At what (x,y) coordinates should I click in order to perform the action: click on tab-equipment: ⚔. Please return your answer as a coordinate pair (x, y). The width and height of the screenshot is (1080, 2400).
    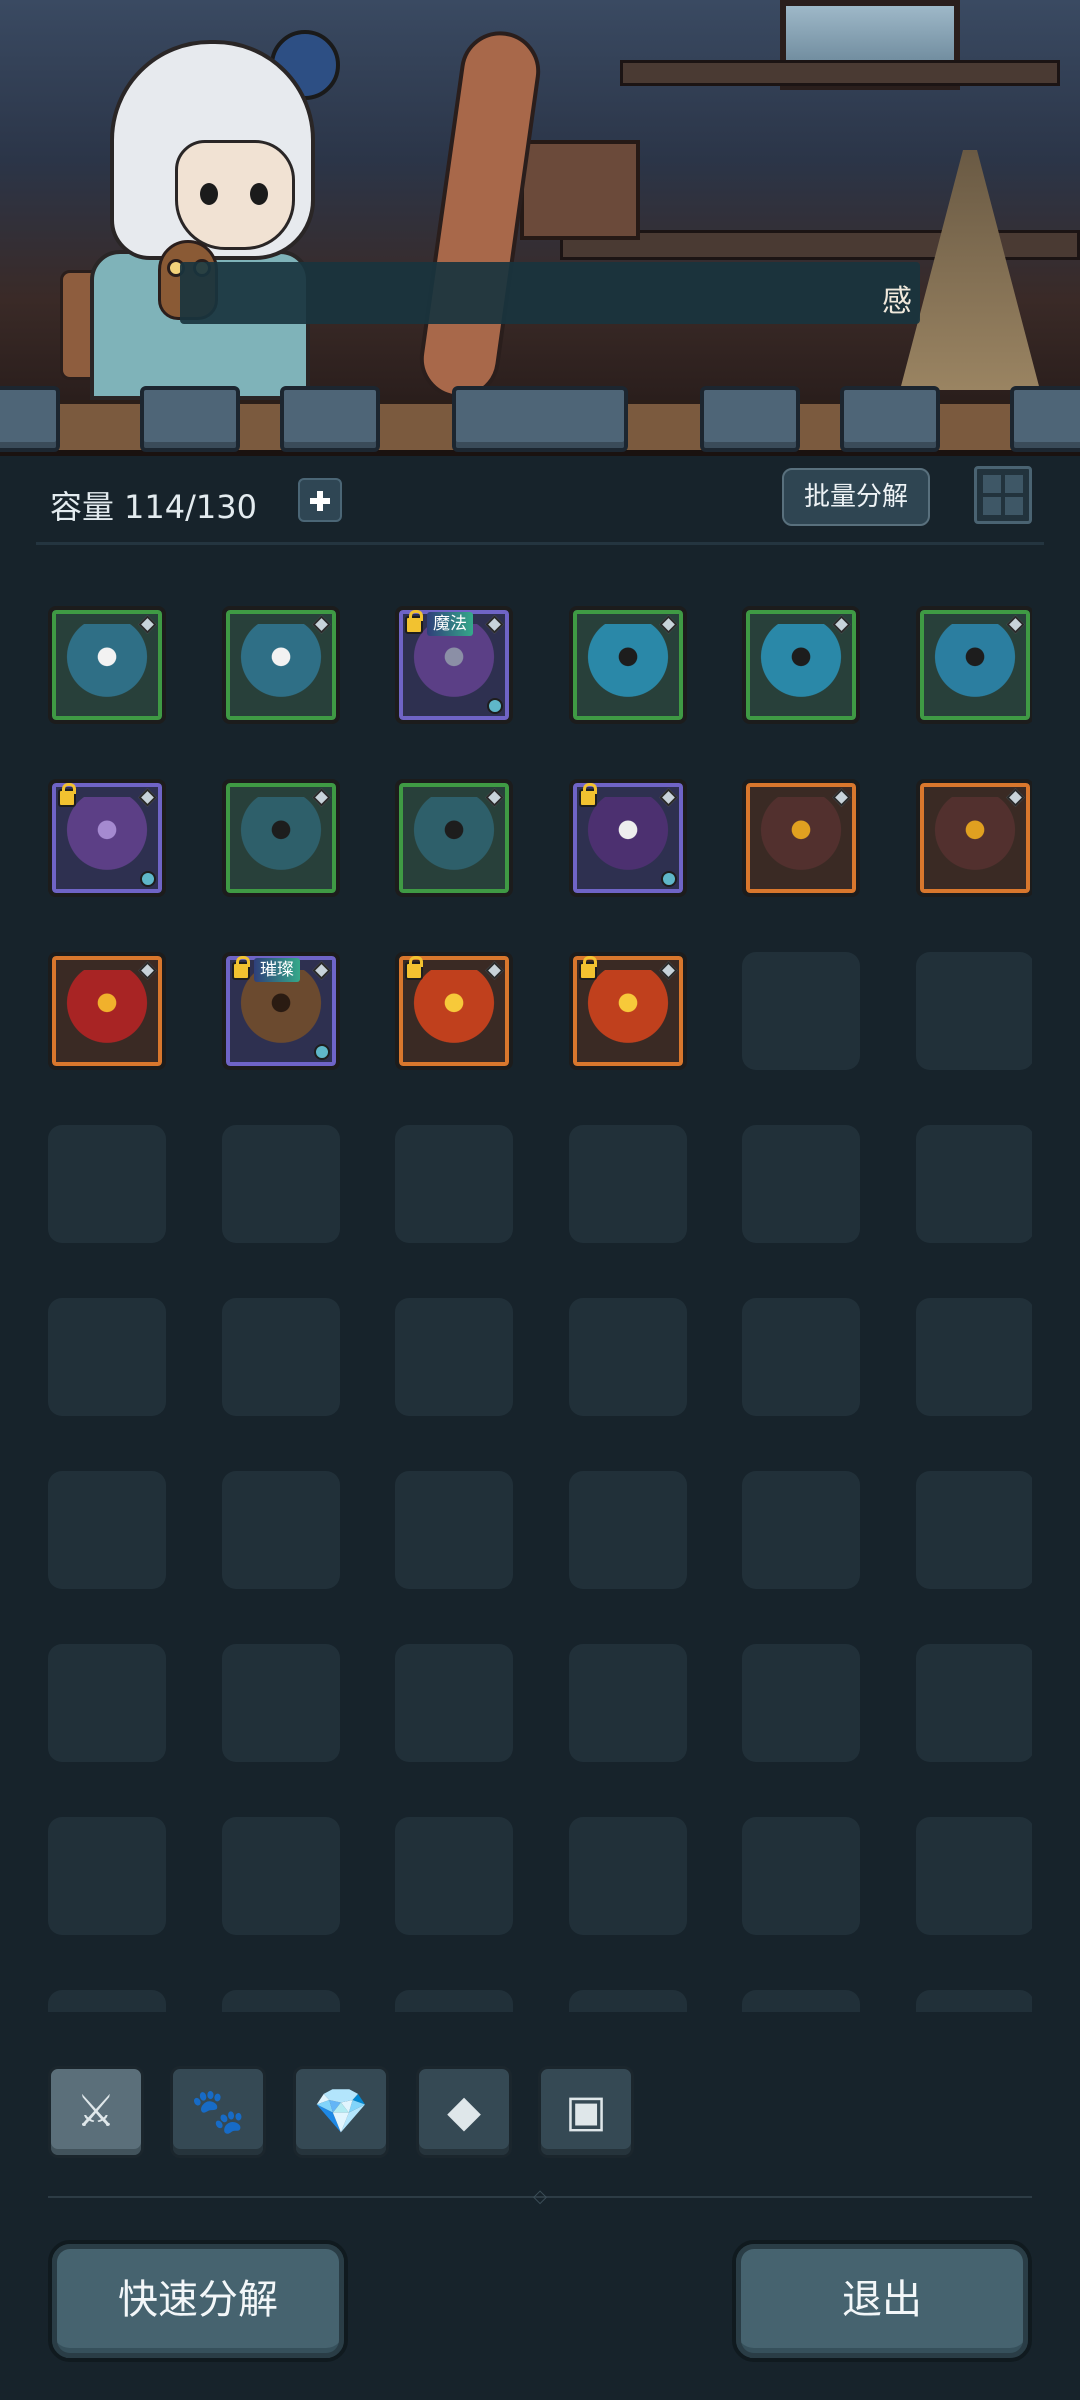
    Looking at the image, I should click on (96, 2112).